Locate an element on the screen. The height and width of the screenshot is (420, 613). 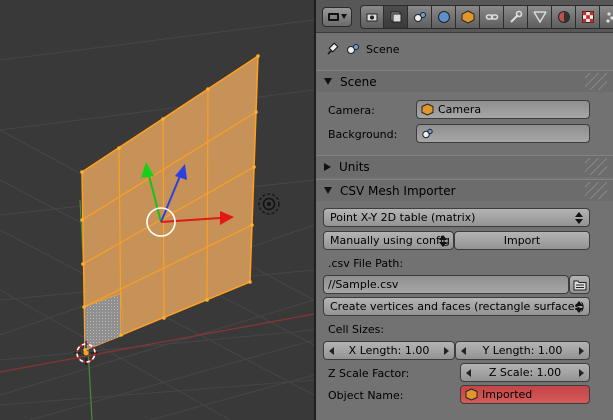
camera-field: Camera is located at coordinates (503, 109).